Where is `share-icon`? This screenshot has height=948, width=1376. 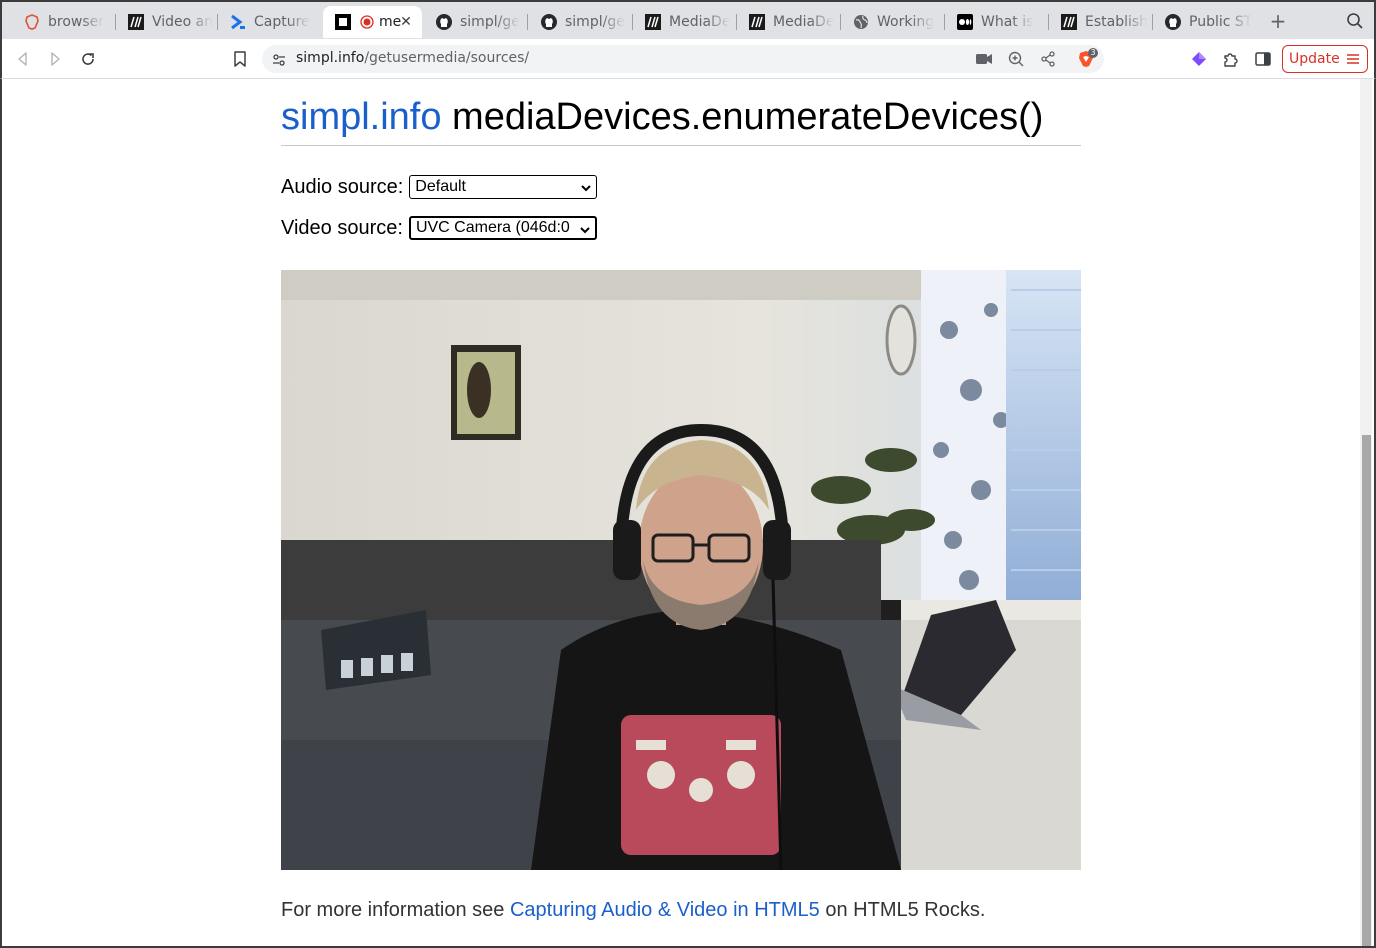 share-icon is located at coordinates (1048, 59).